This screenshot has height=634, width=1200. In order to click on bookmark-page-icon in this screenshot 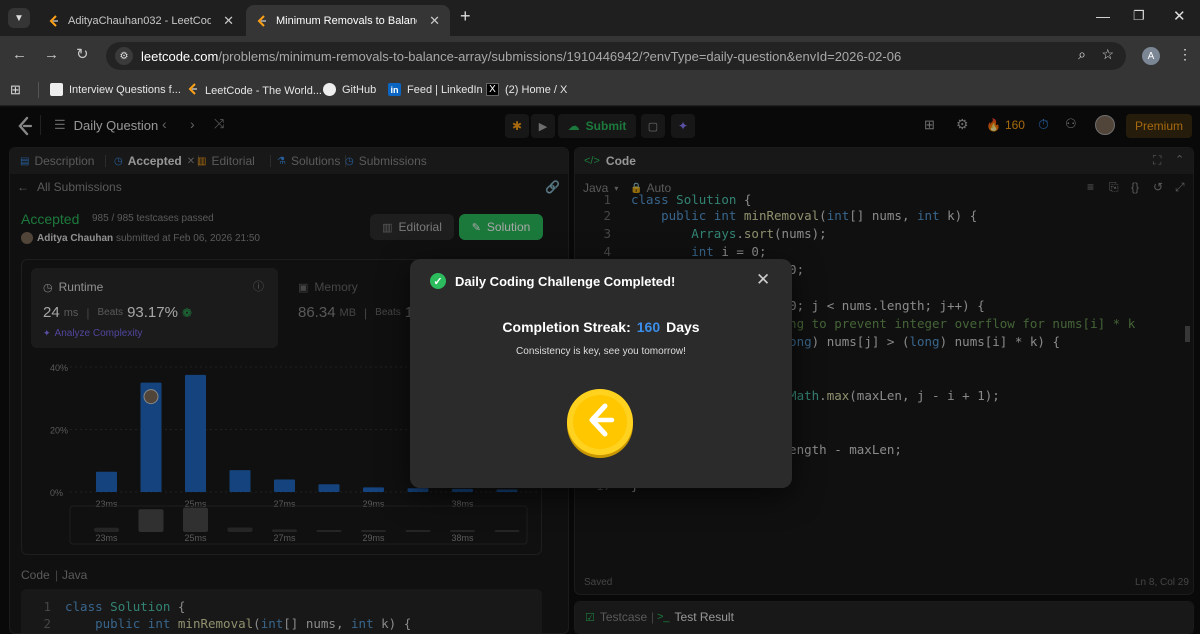, I will do `click(56, 89)`.